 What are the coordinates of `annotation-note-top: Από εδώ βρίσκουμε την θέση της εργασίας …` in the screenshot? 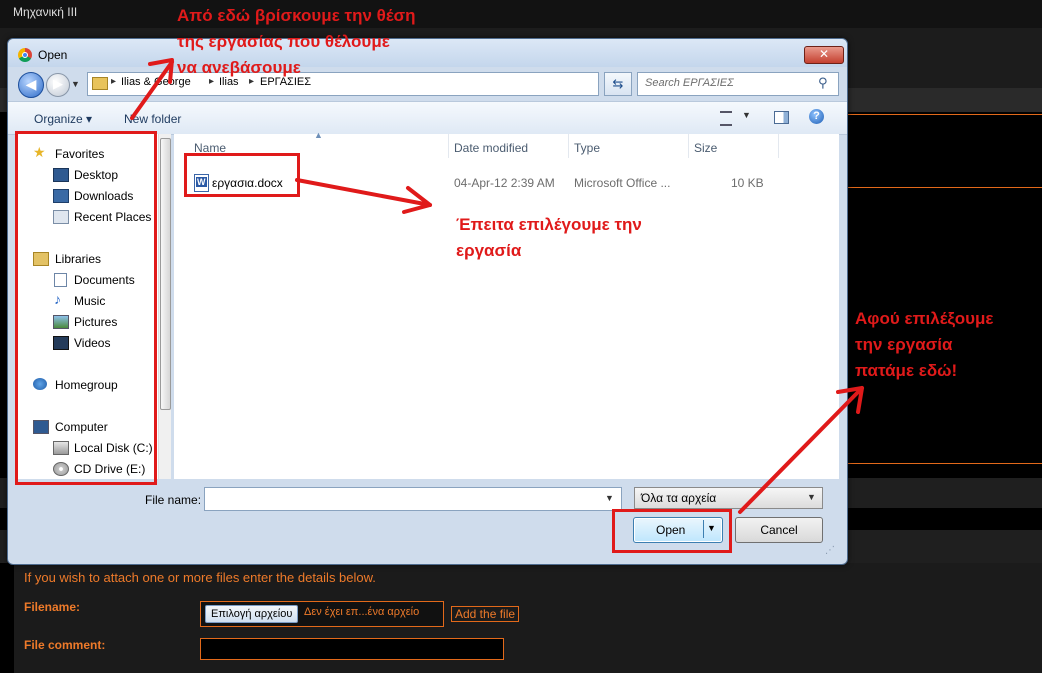 It's located at (296, 42).